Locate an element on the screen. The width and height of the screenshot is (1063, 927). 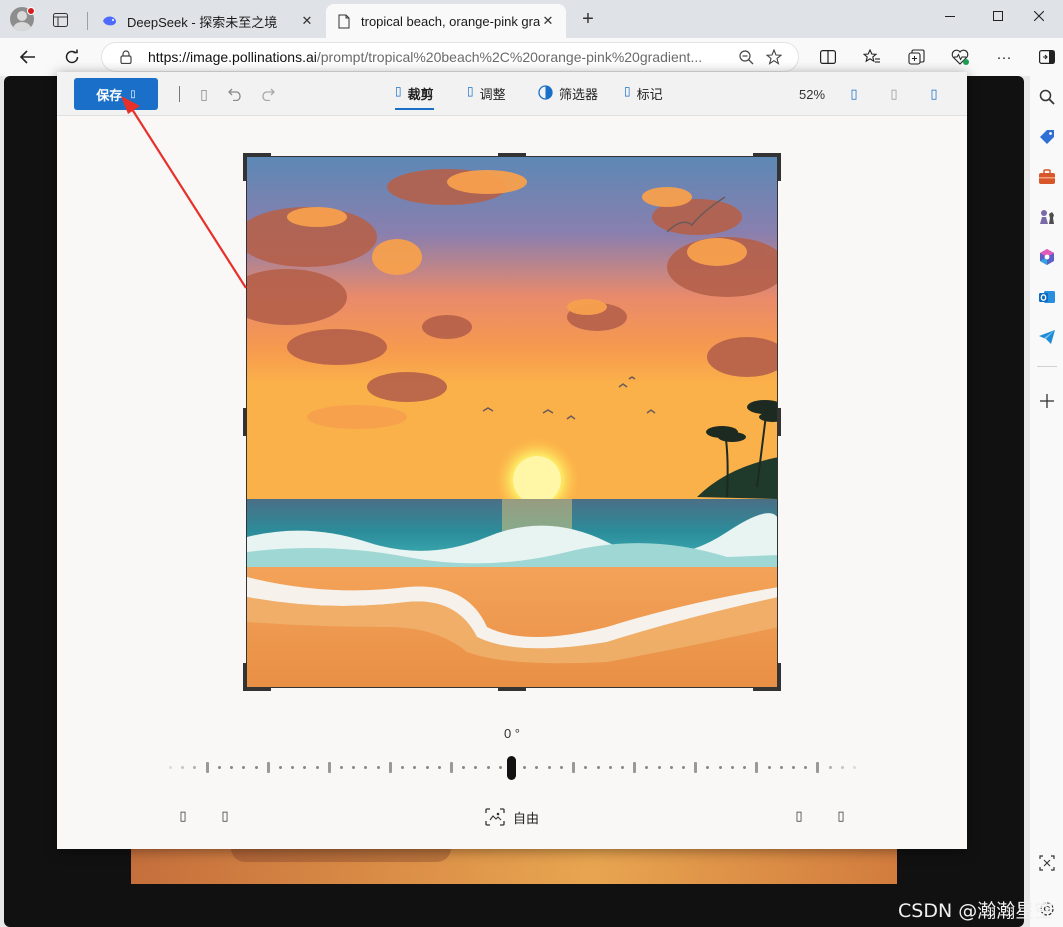
microsoft-365-icon is located at coordinates (1047, 257).